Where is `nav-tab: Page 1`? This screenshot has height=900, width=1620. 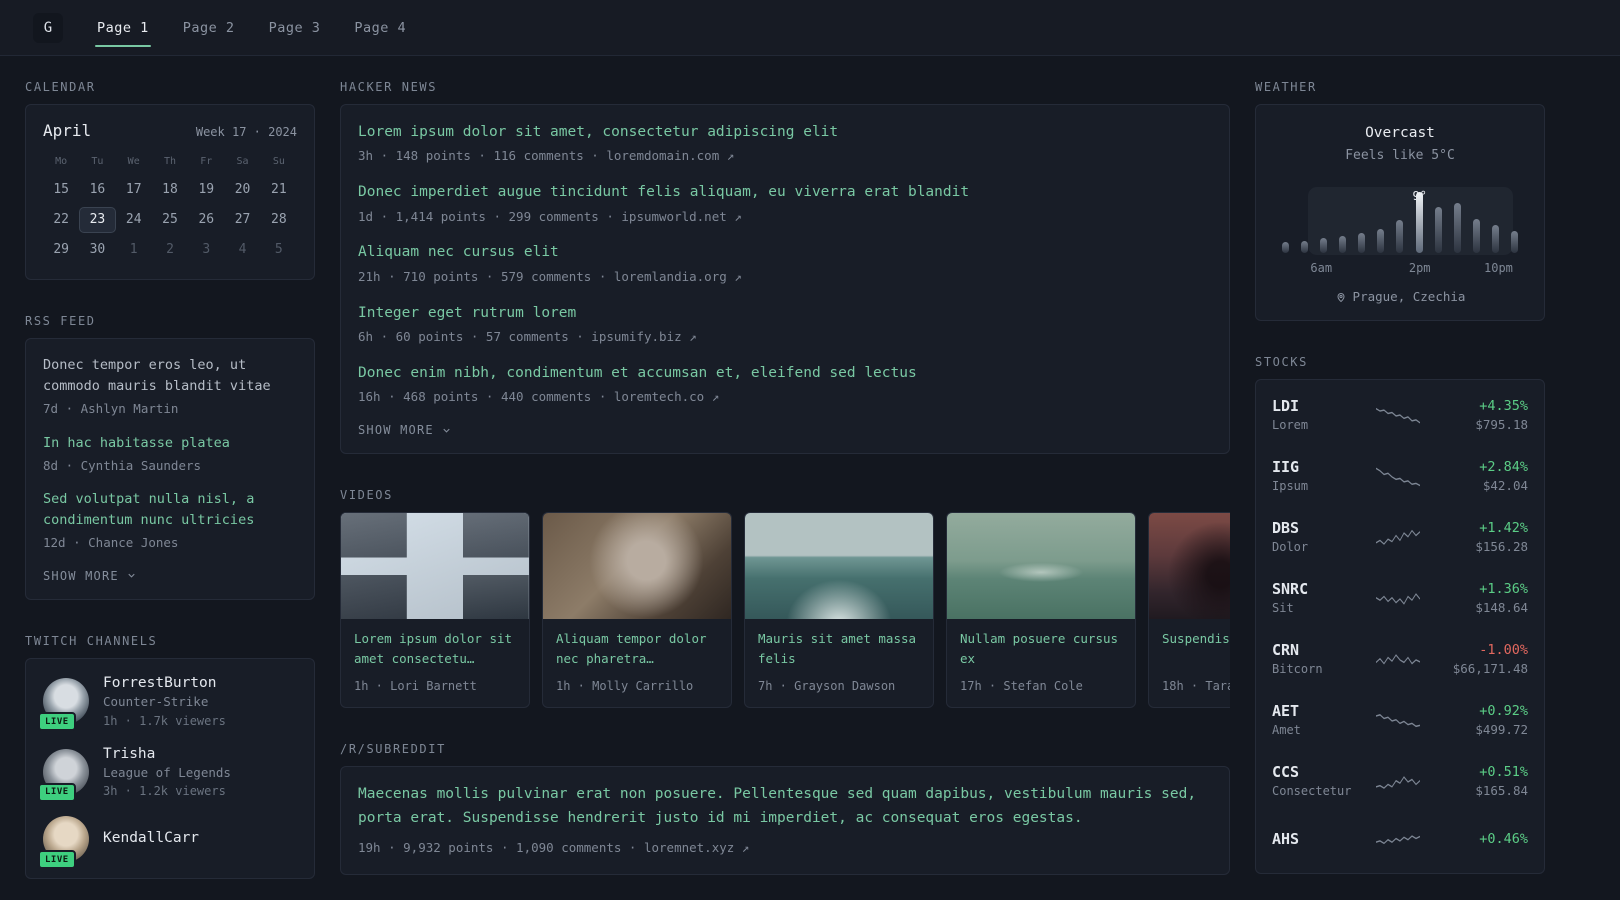 nav-tab: Page 1 is located at coordinates (123, 27).